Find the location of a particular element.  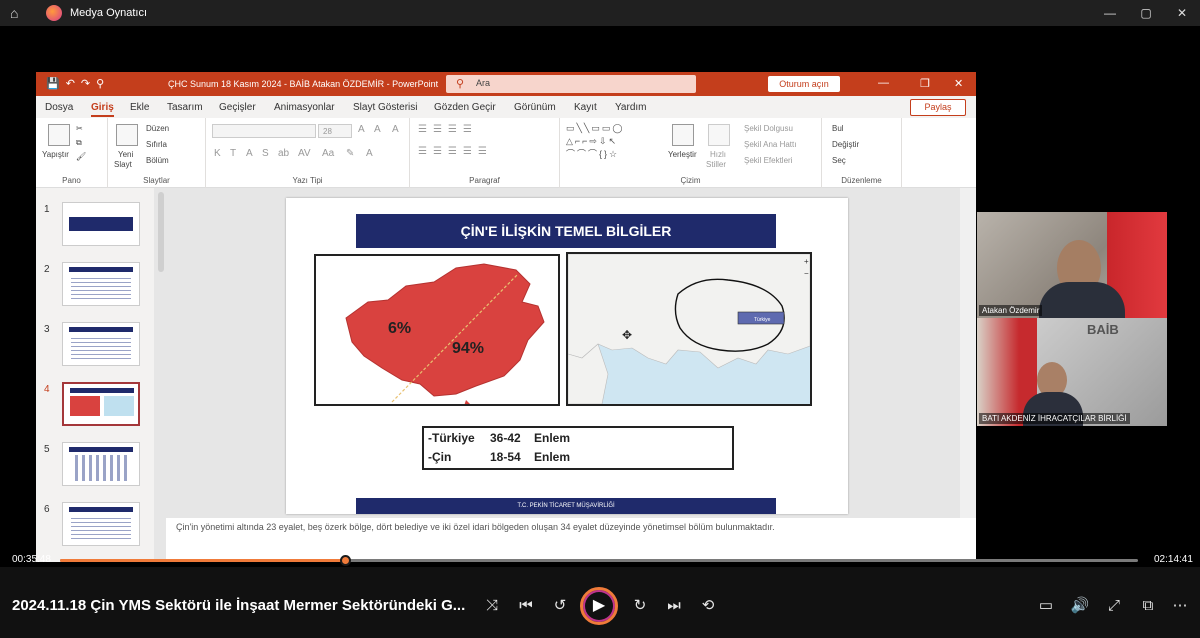

group-paragraf: ☰☰☰☰ ☰☰☰☰☰ Paragraf is located at coordinates (485, 153).